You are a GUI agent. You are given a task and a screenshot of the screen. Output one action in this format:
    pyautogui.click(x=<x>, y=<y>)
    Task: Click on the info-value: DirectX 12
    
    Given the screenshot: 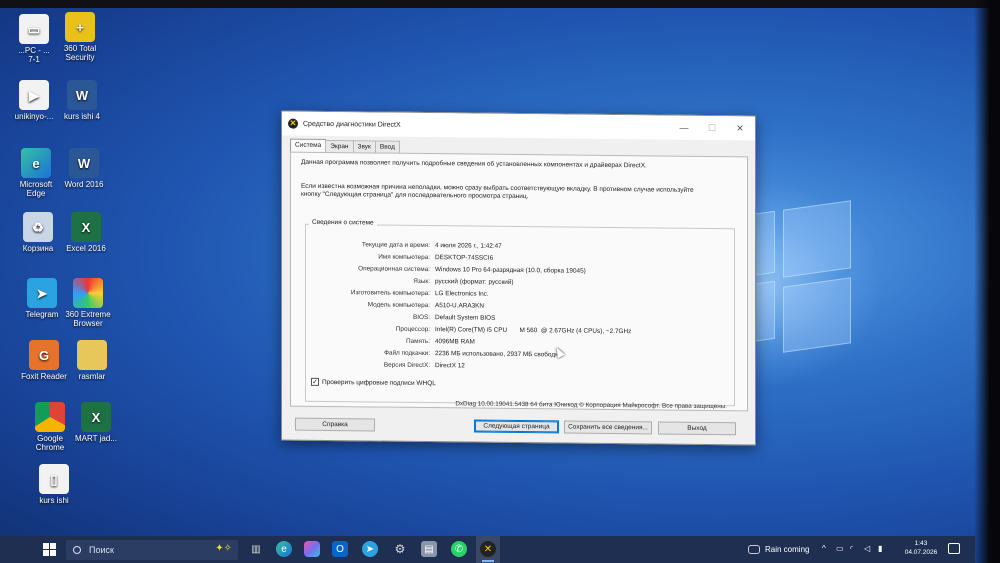 What is the action you would take?
    pyautogui.click(x=450, y=366)
    